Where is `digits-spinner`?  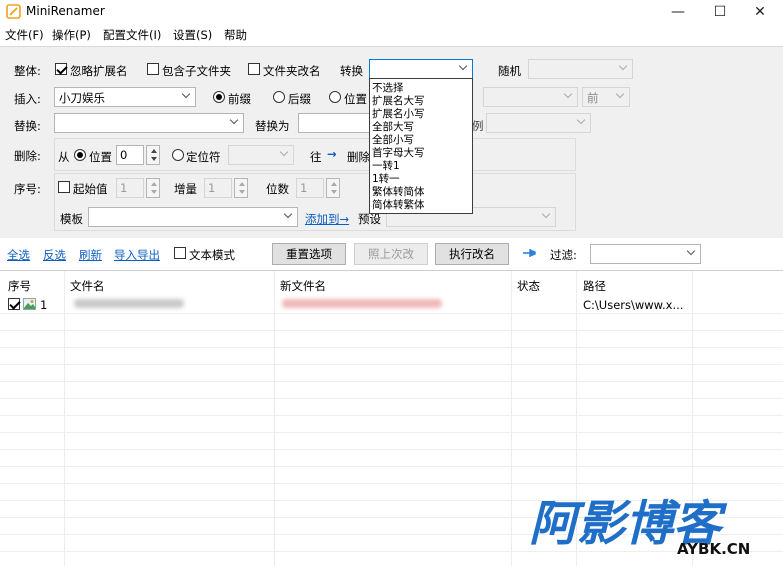 digits-spinner is located at coordinates (333, 188).